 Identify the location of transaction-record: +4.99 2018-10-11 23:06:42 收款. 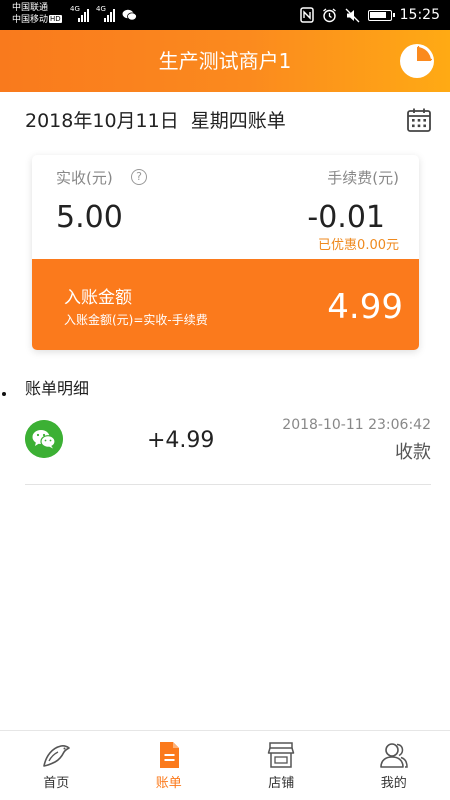
(225, 447).